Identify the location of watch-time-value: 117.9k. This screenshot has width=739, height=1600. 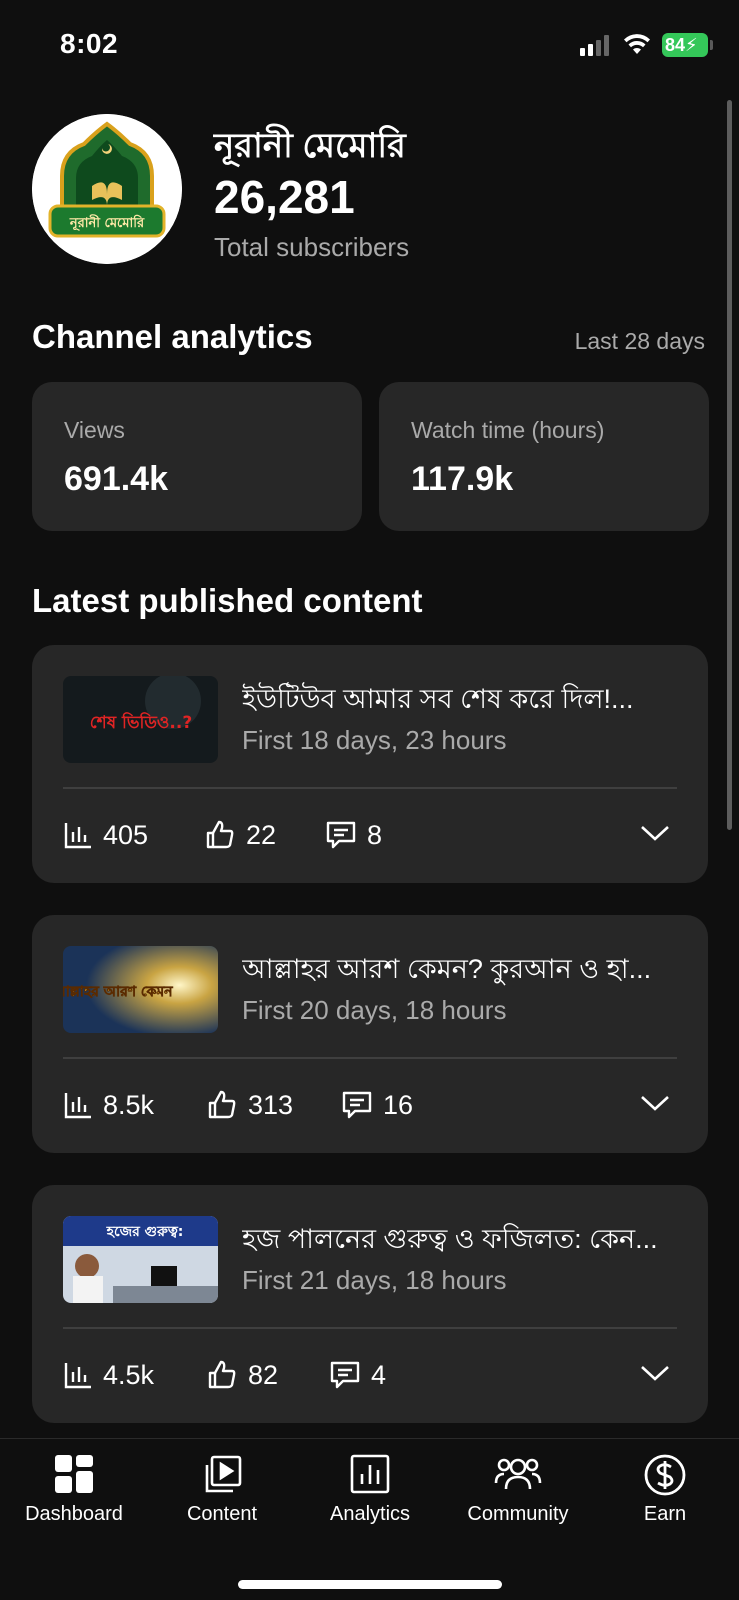
(462, 479).